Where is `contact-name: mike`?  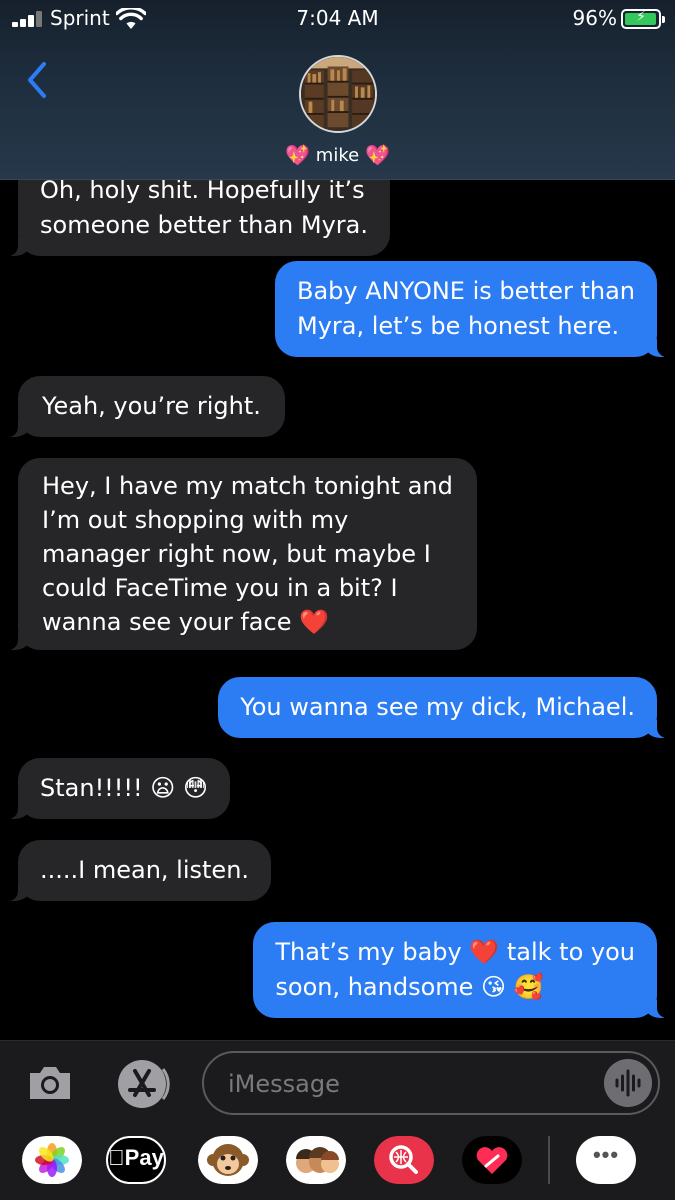 contact-name: mike is located at coordinates (337, 155).